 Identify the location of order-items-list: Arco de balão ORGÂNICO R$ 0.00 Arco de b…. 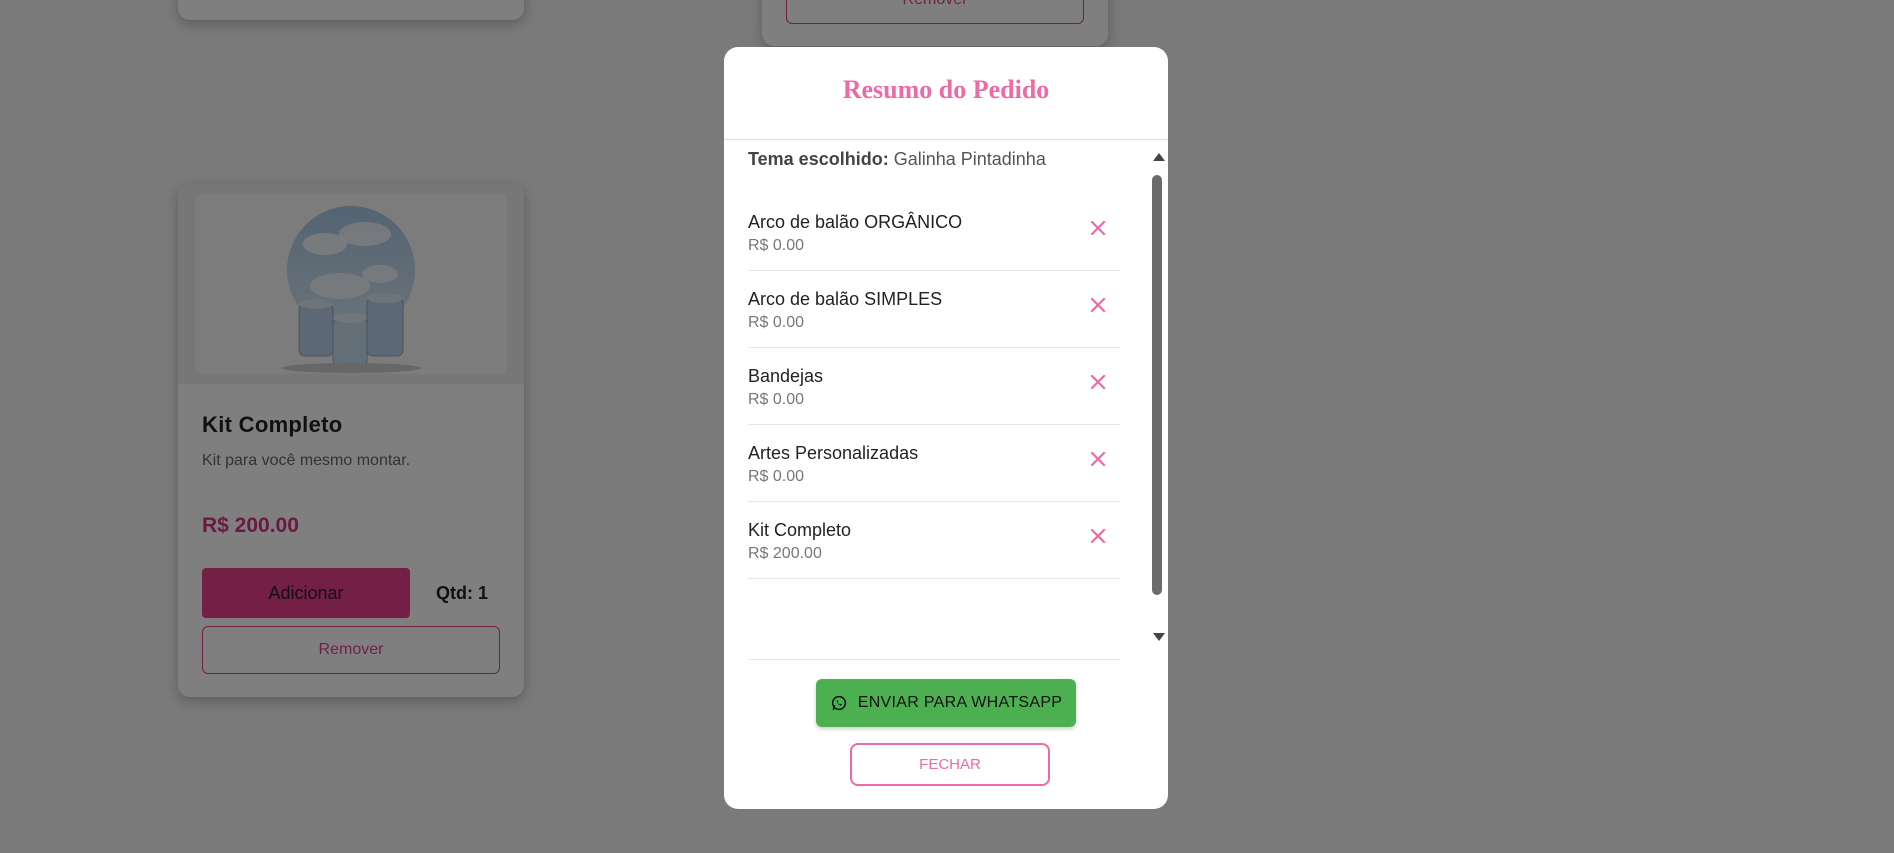
(934, 386).